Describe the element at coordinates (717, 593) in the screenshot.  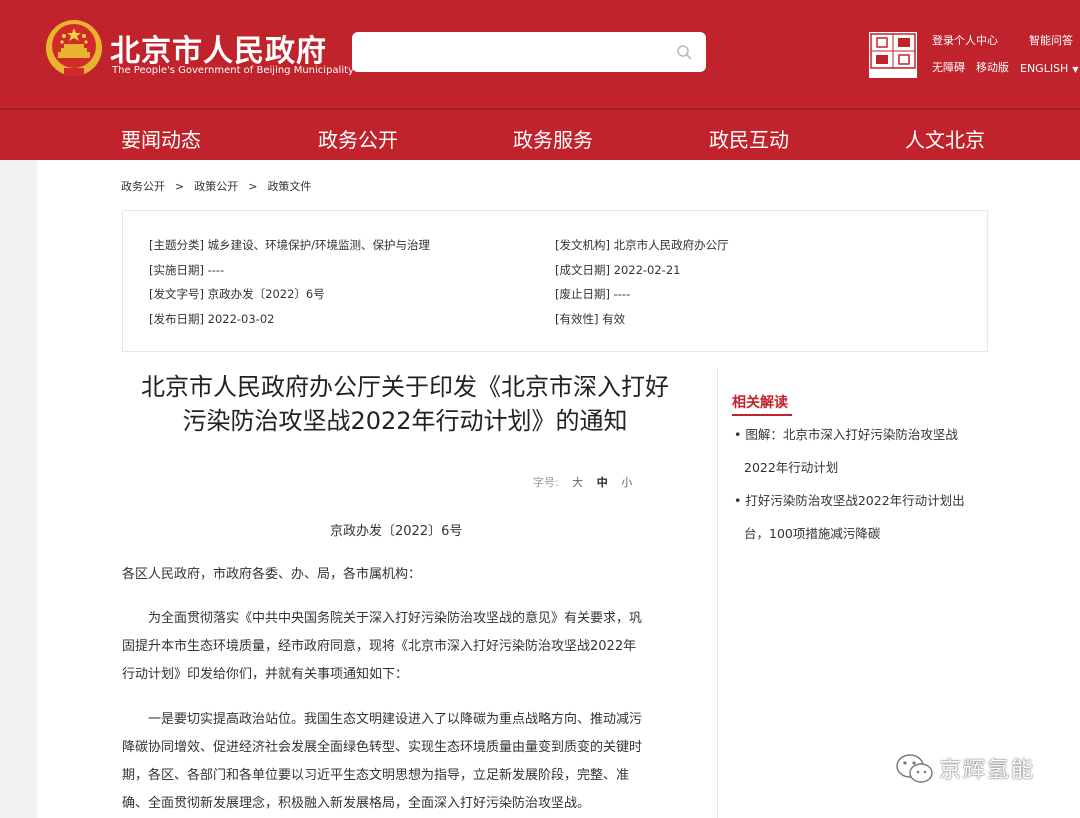
I see `column-divider` at that location.